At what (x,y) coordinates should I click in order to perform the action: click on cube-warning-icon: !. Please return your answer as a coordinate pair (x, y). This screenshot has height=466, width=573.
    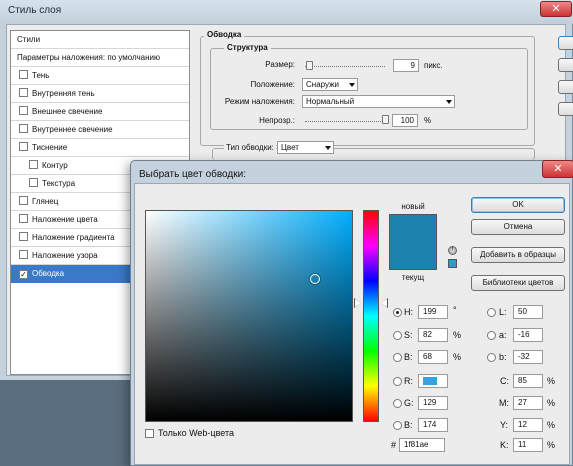
    Looking at the image, I should click on (452, 250).